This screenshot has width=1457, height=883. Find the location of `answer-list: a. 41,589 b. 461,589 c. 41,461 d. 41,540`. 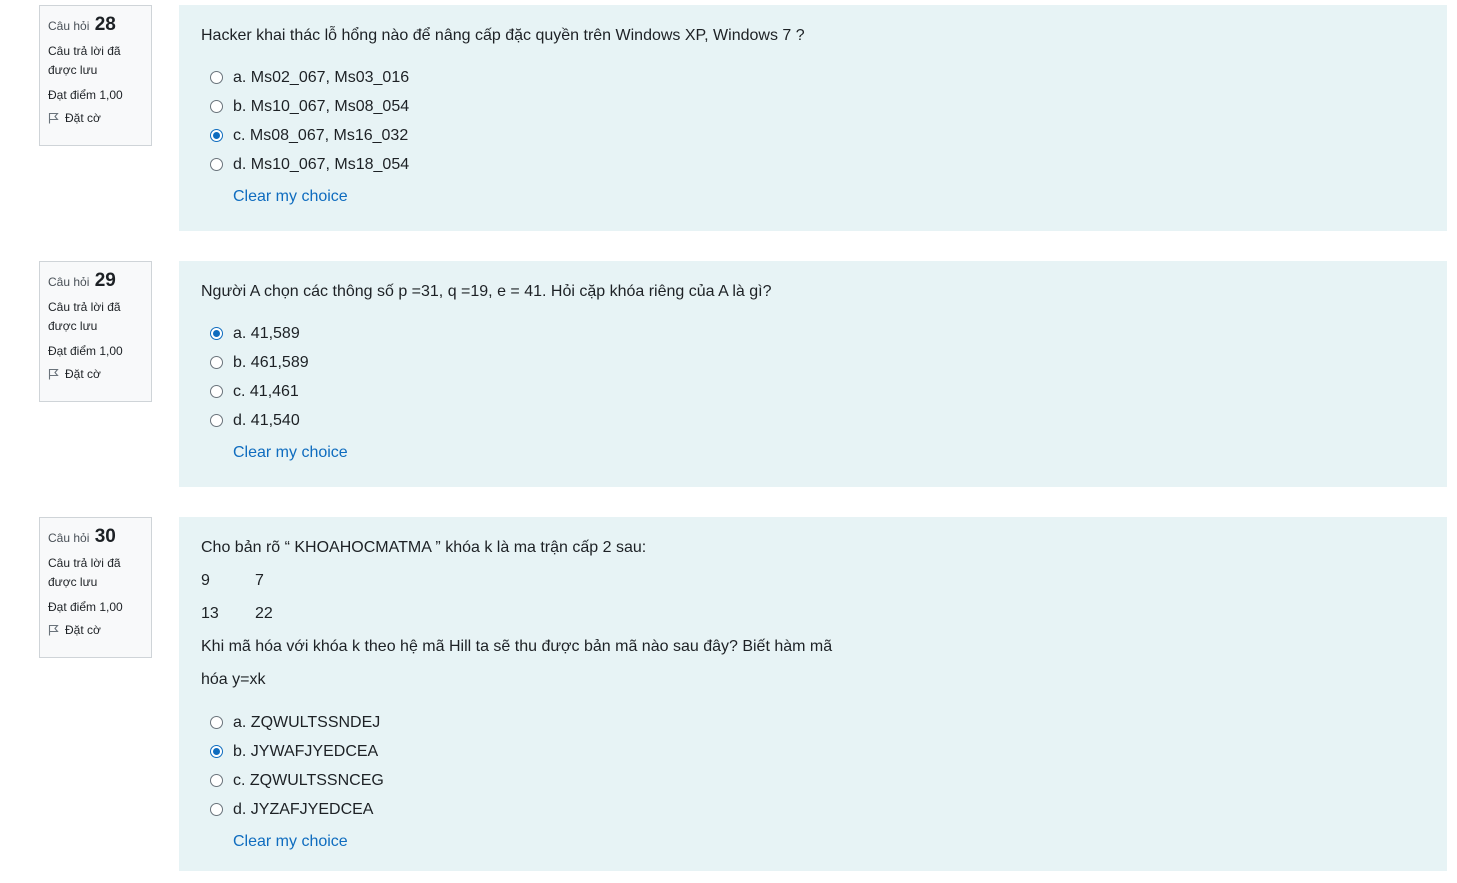

answer-list: a. 41,589 b. 461,589 c. 41,461 d. 41,540 is located at coordinates (813, 377).